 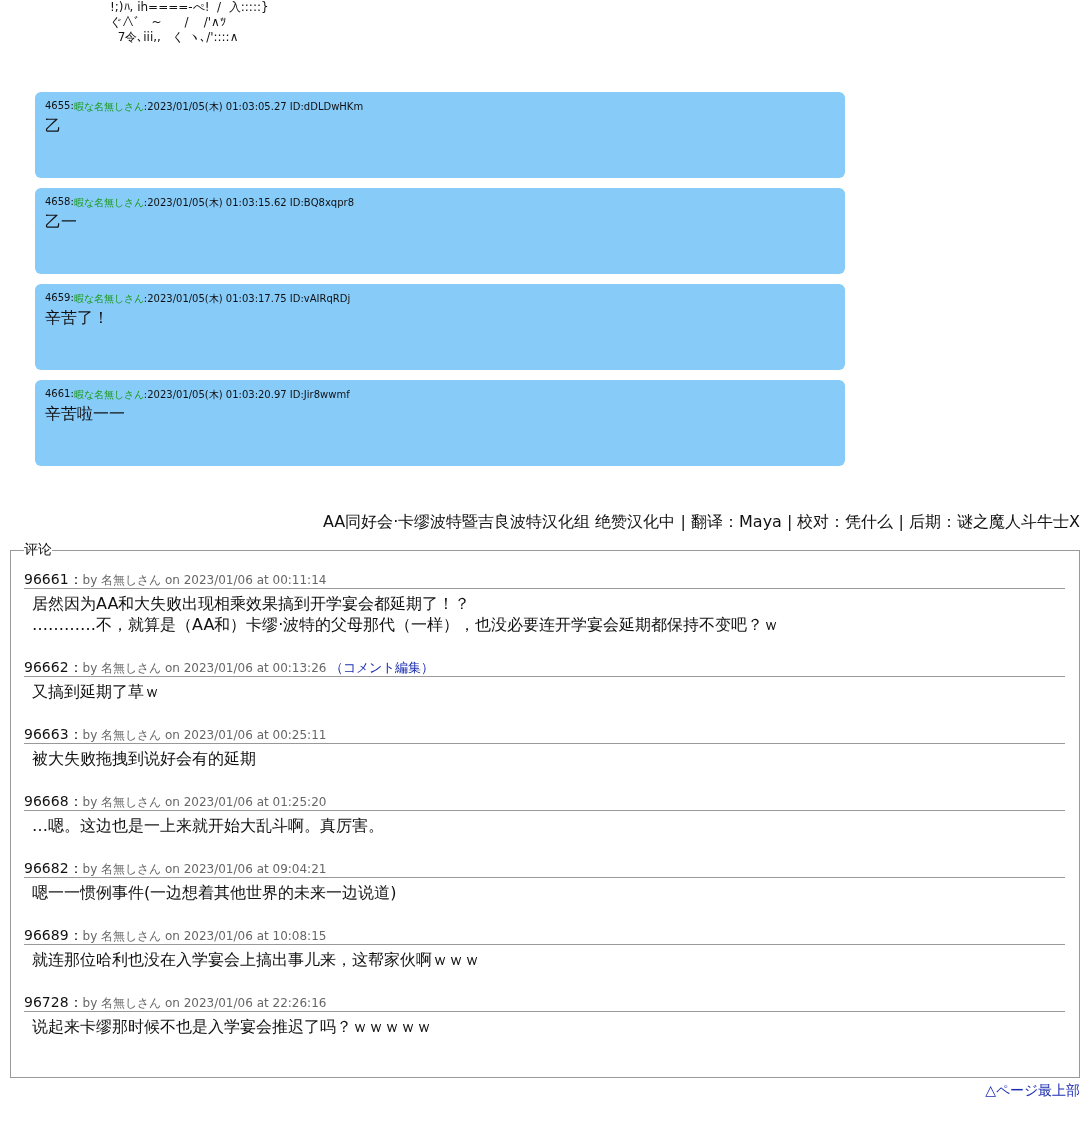 What do you see at coordinates (53, 667) in the screenshot?
I see `comment-number: 96662：` at bounding box center [53, 667].